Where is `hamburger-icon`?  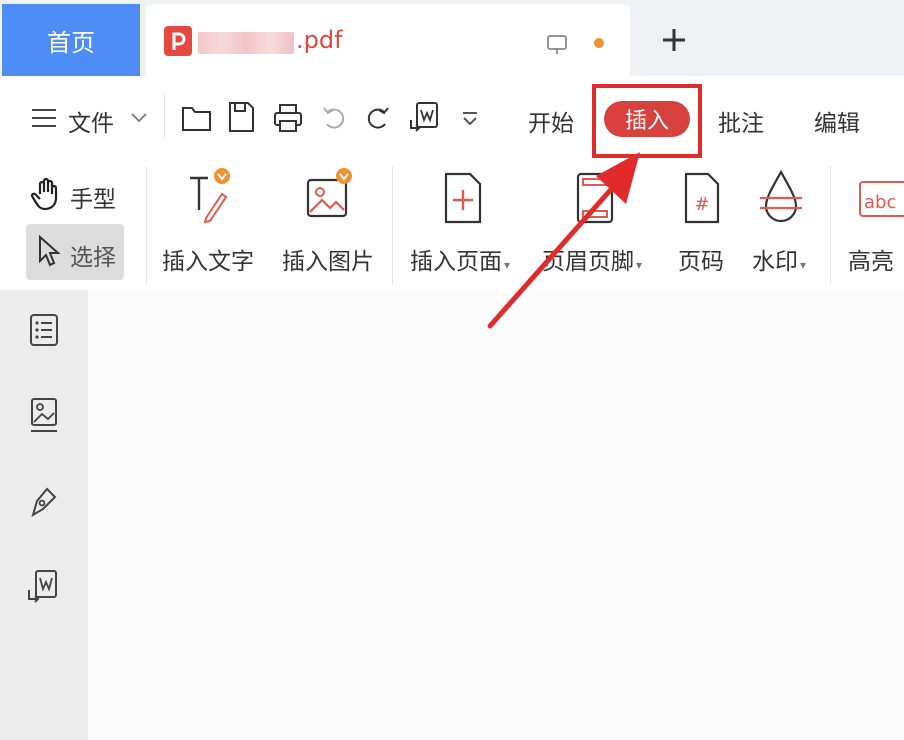
hamburger-icon is located at coordinates (44, 118).